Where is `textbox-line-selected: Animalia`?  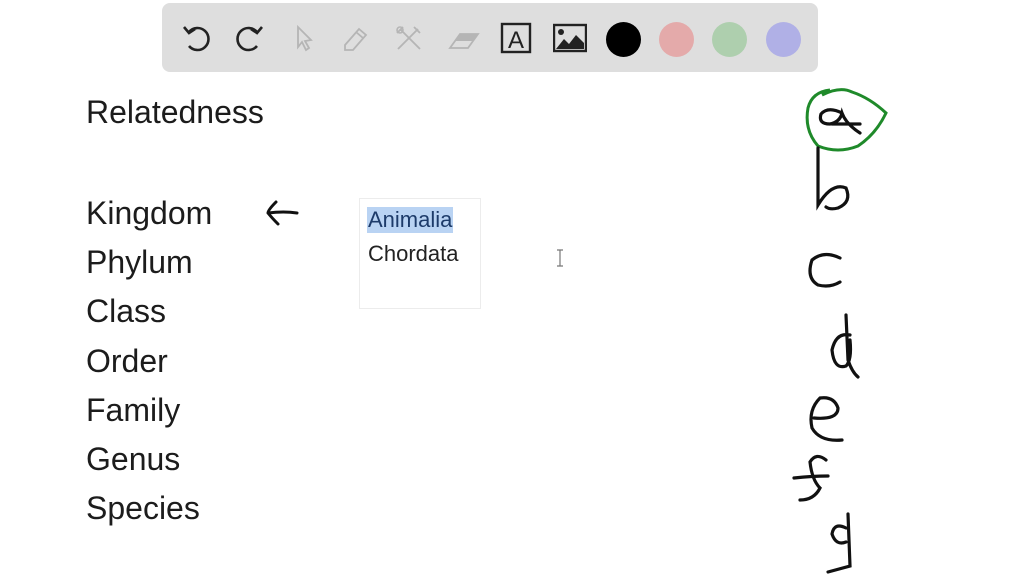
textbox-line-selected: Animalia is located at coordinates (410, 220).